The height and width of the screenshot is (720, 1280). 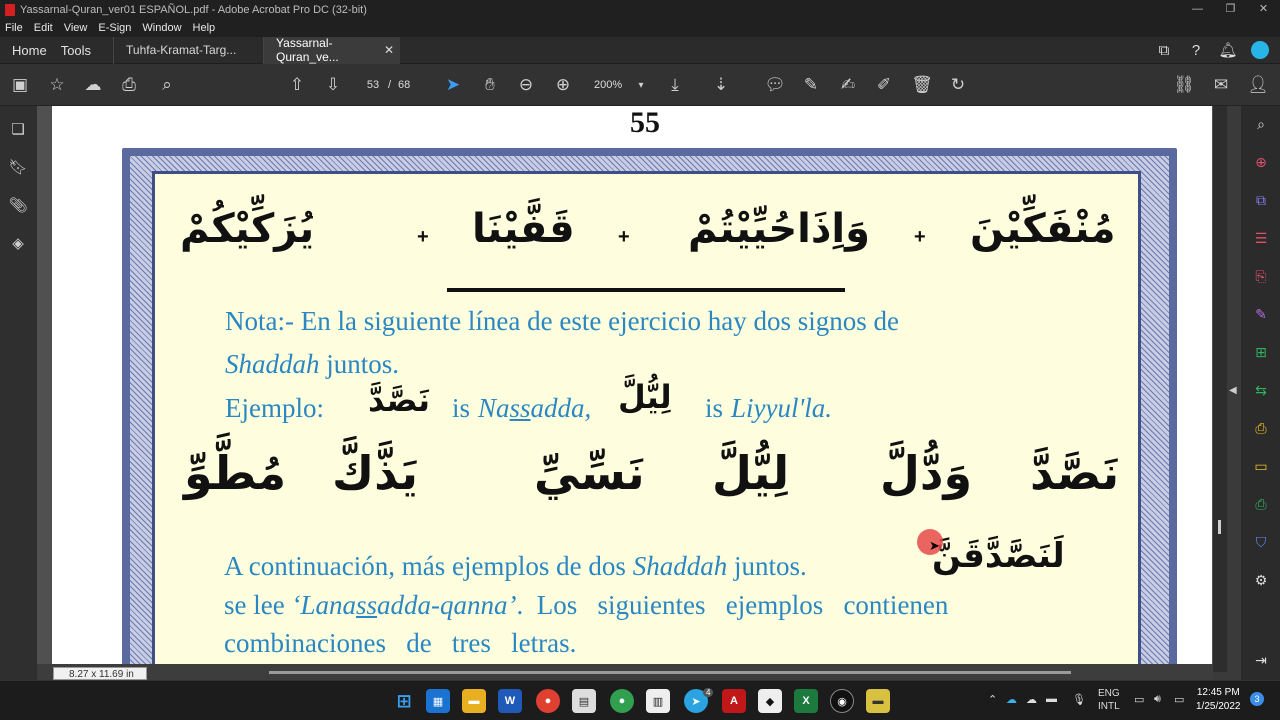 I want to click on delete-icon: 🗑︎, so click(x=922, y=85).